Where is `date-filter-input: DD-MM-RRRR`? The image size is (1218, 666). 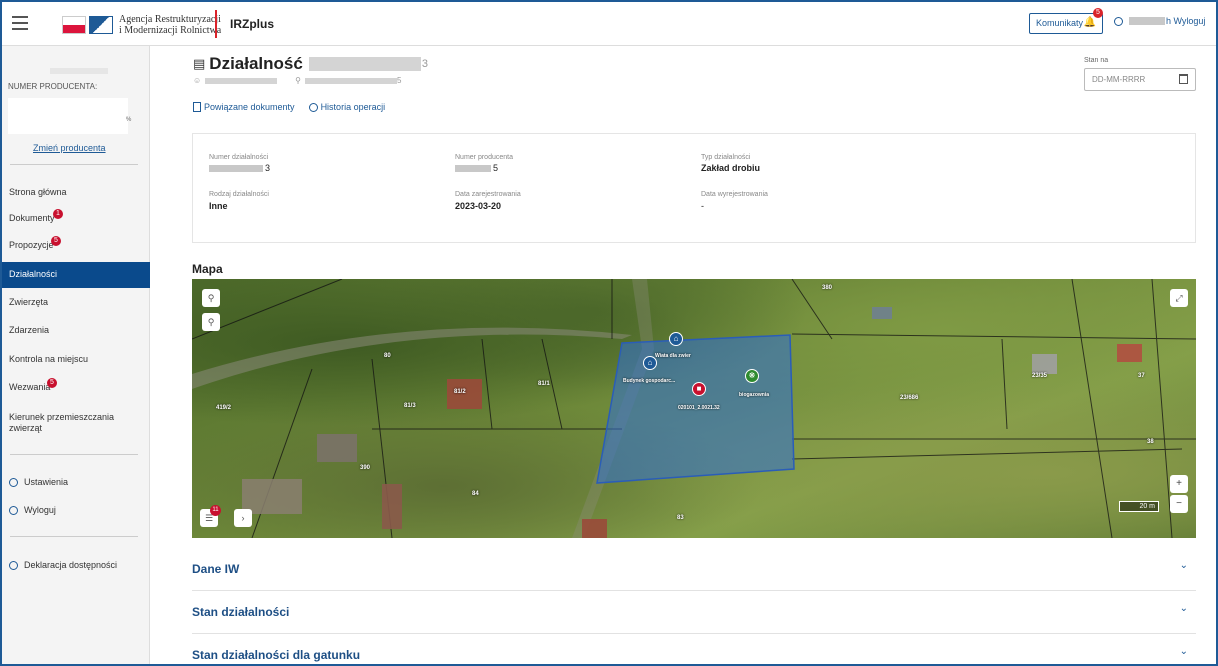 date-filter-input: DD-MM-RRRR is located at coordinates (1140, 79).